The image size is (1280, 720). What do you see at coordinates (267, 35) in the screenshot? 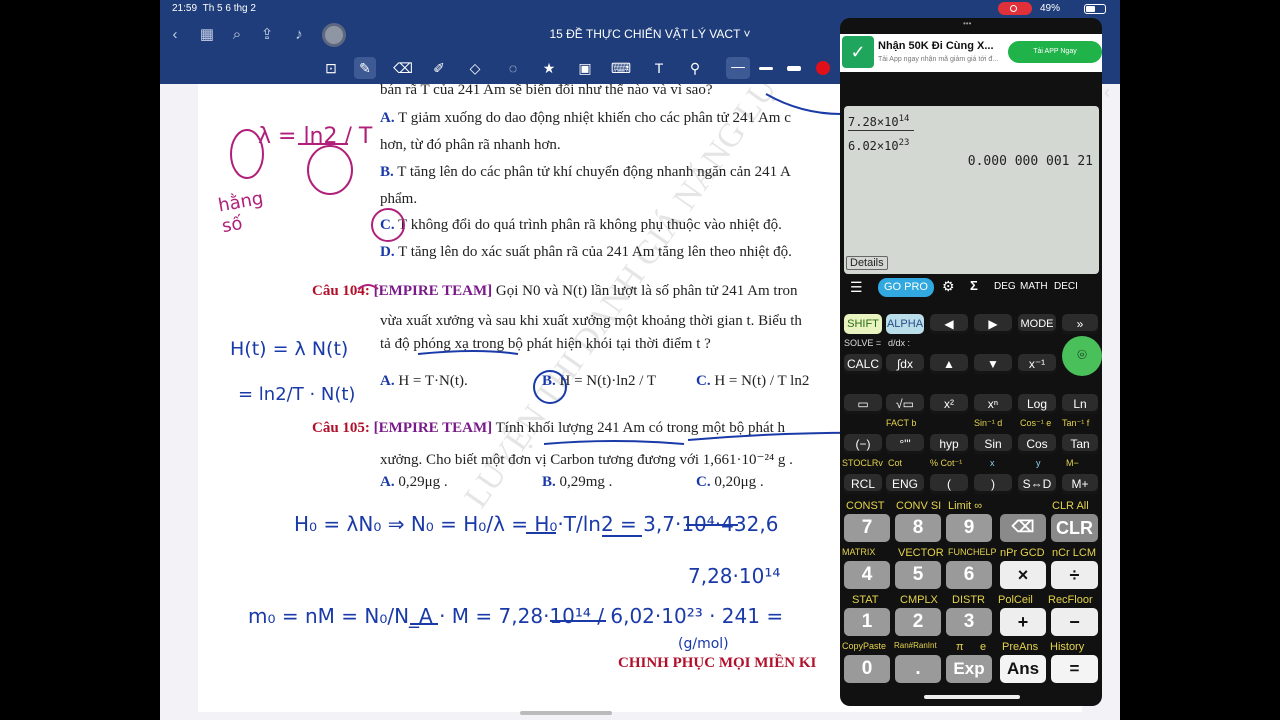
I see `share-icon: ⇪` at bounding box center [267, 35].